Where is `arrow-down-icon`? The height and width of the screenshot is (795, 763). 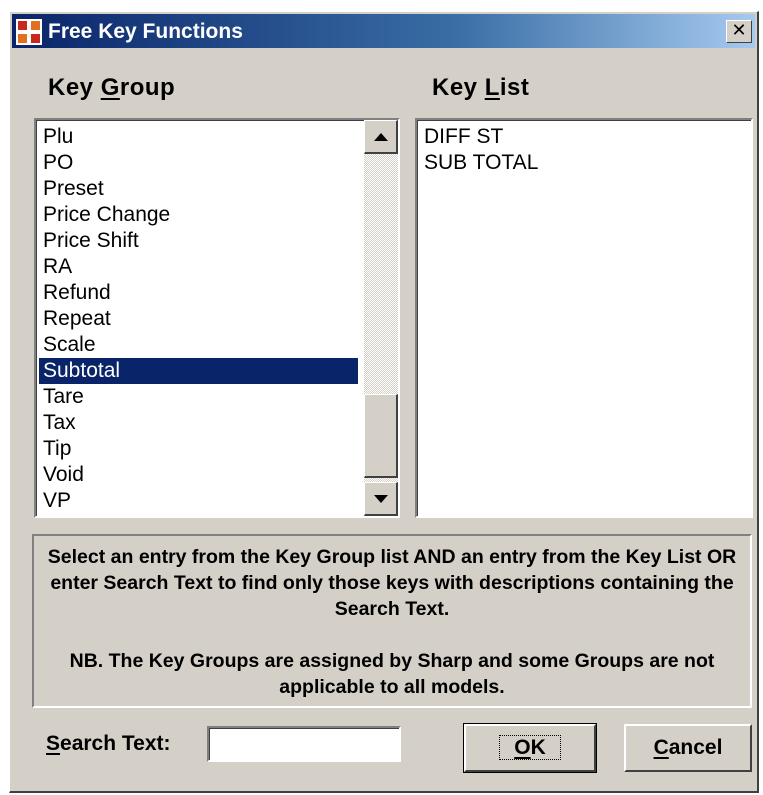 arrow-down-icon is located at coordinates (380, 498).